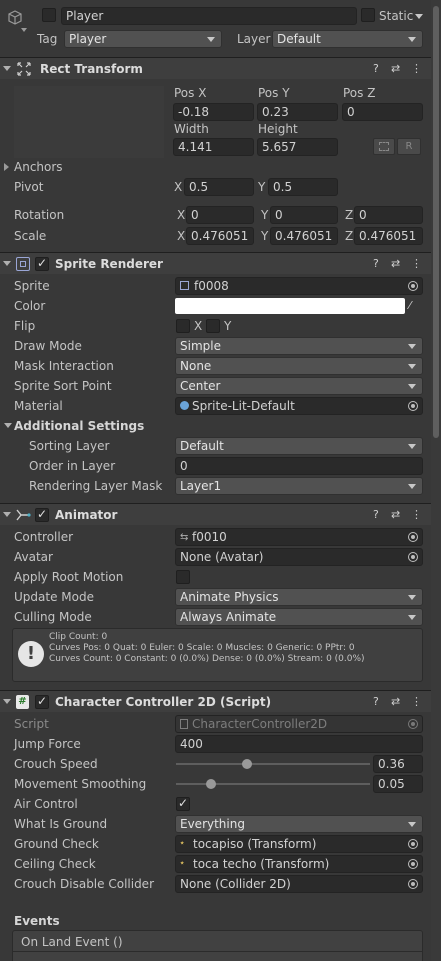 The width and height of the screenshot is (441, 961). What do you see at coordinates (299, 617) in the screenshot?
I see `culling-mode-dropdown: Always Animate` at bounding box center [299, 617].